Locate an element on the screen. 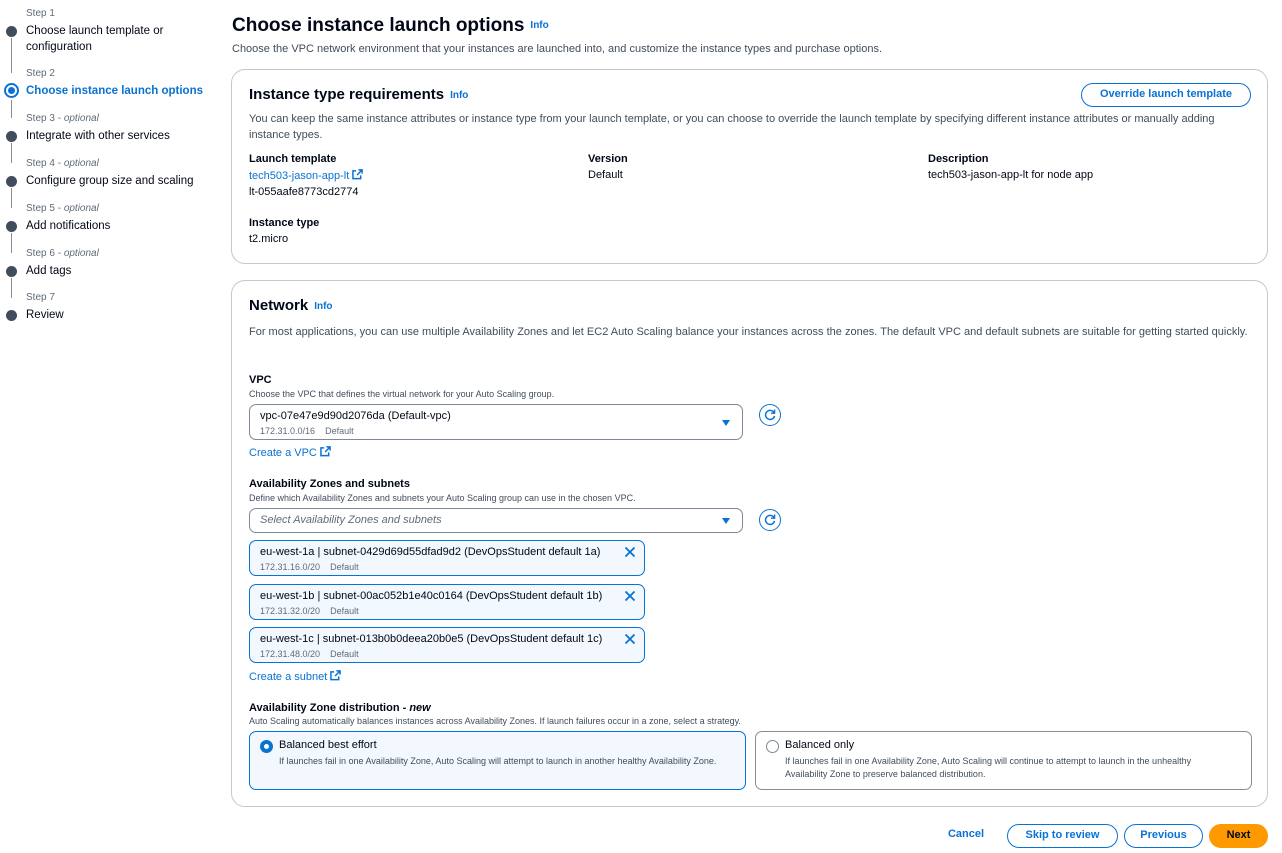 This screenshot has width=1282, height=853. create-subnet-link: Create a subnet is located at coordinates (295, 676).